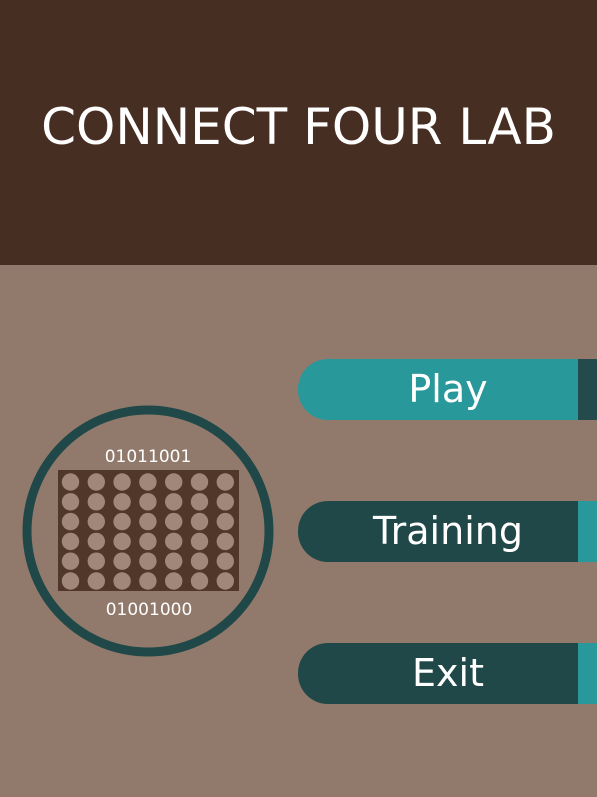 Image resolution: width=597 pixels, height=797 pixels. What do you see at coordinates (587, 389) in the screenshot?
I see `play-button-cap` at bounding box center [587, 389].